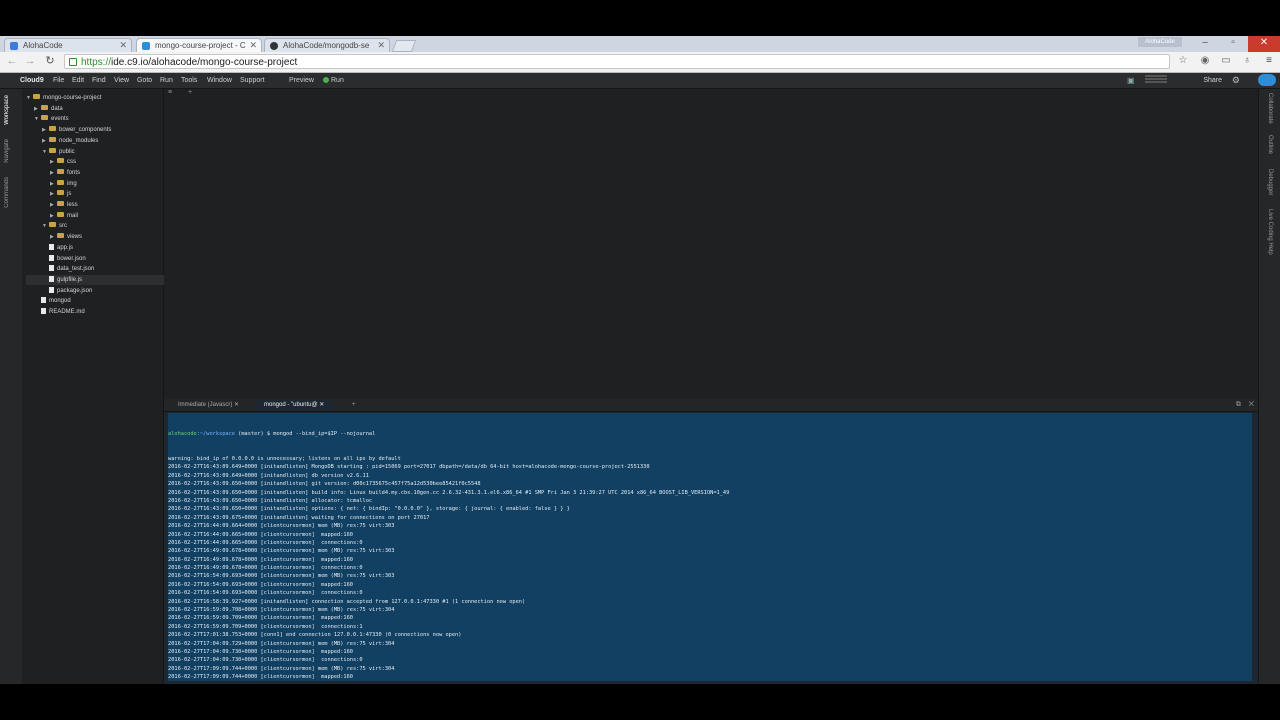  What do you see at coordinates (66, 237) in the screenshot?
I see `tree-folder: ▶ views` at bounding box center [66, 237].